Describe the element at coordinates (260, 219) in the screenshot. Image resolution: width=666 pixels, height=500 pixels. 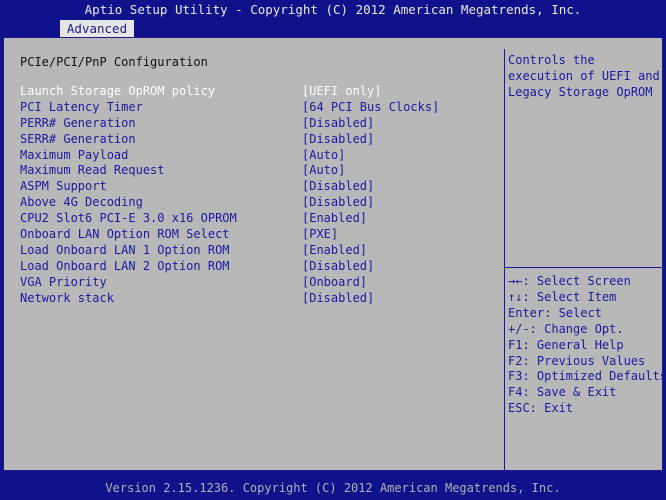
I see `setting-cpu2-slot6-oprom: CPU2 Slot6 PCI-E 3.0 x16 OPROM [Enabled]` at that location.